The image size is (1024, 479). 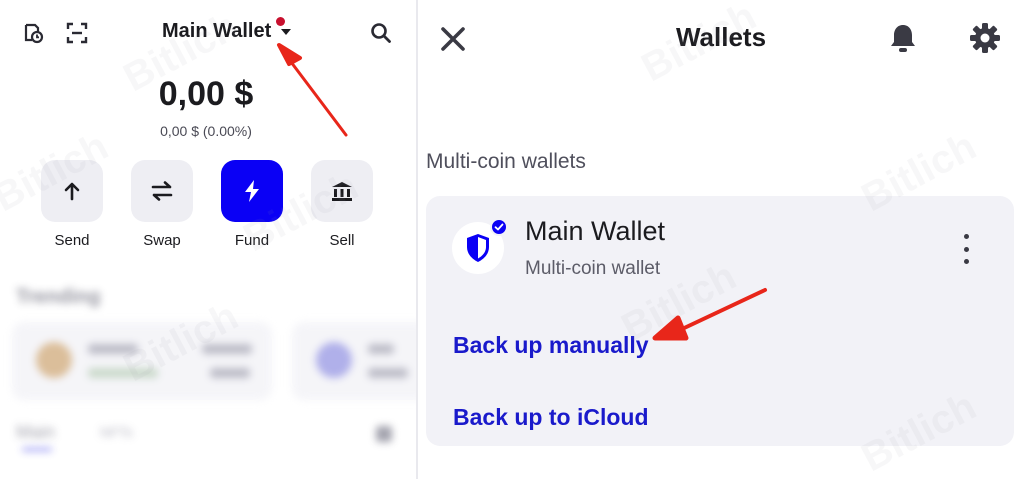 I want to click on sell-label: Sell, so click(x=342, y=240).